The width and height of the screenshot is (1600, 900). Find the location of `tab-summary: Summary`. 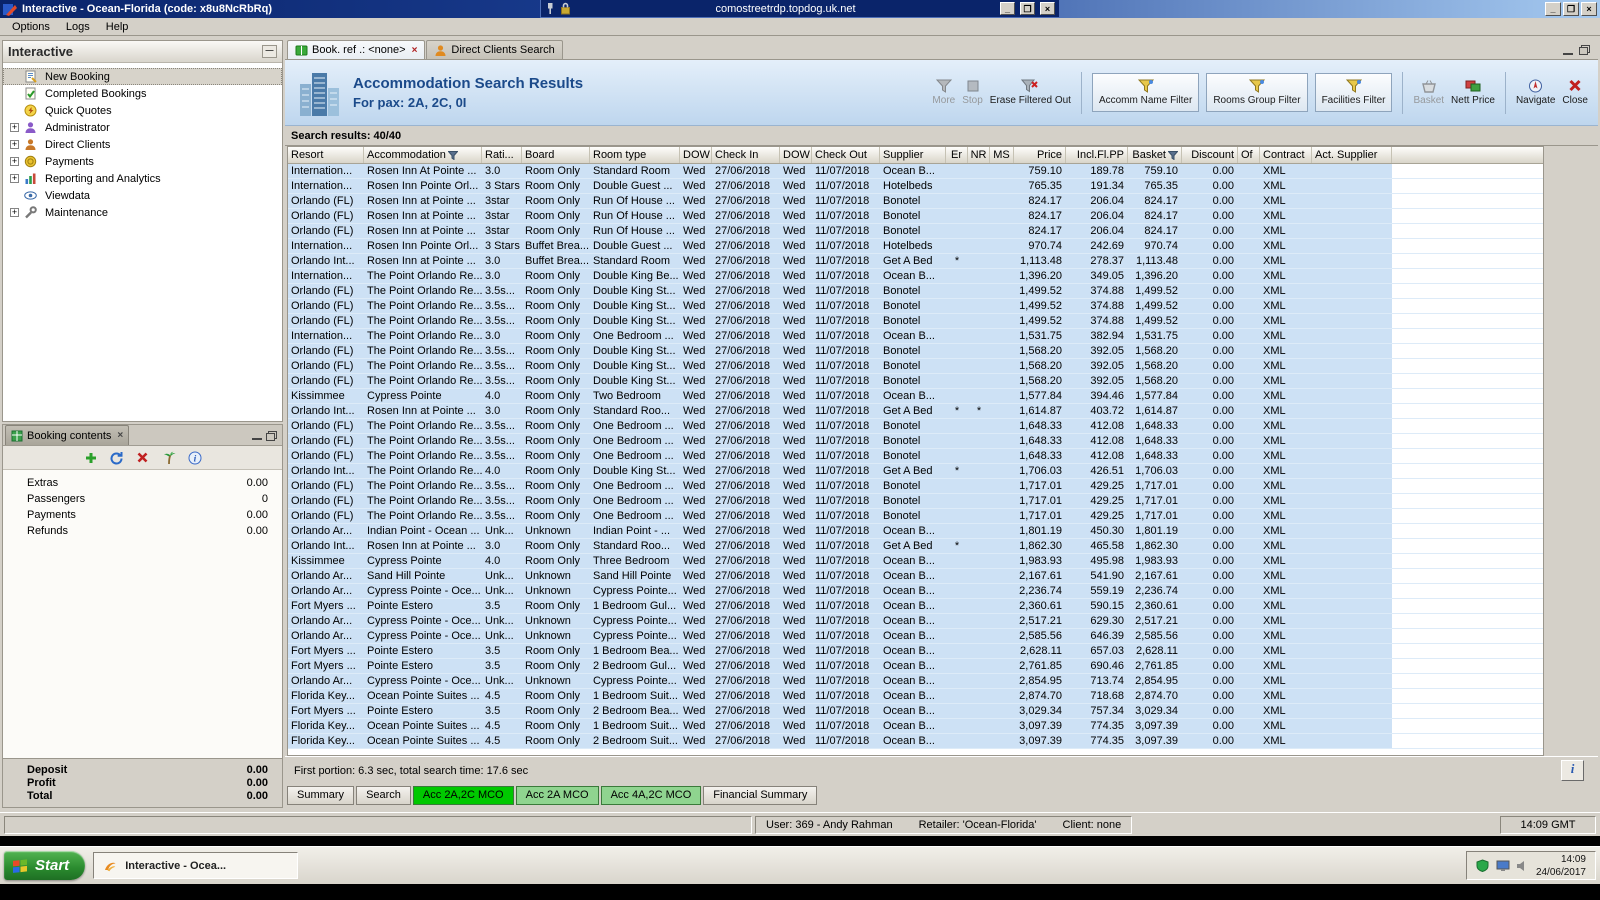

tab-summary: Summary is located at coordinates (321, 795).